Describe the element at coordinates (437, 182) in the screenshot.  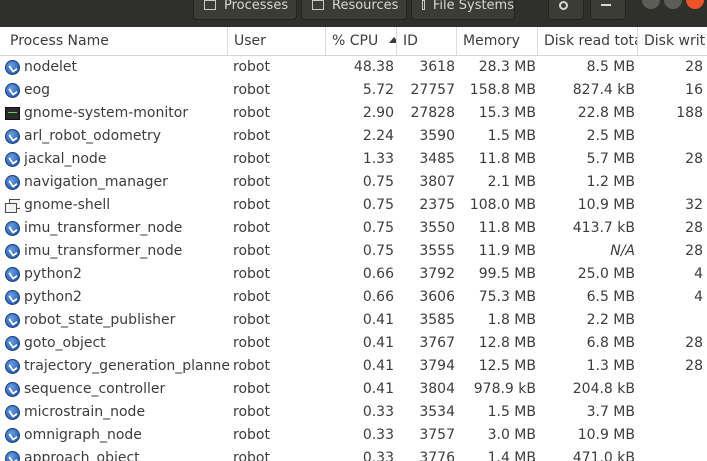
I see `pid-cell: 3807` at that location.